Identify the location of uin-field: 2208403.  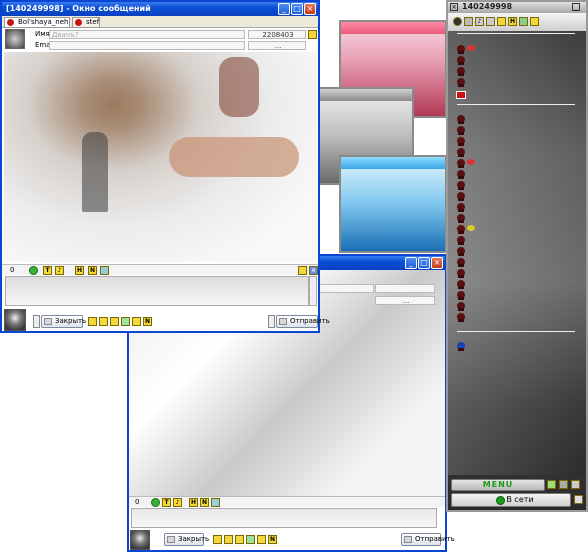
(277, 34).